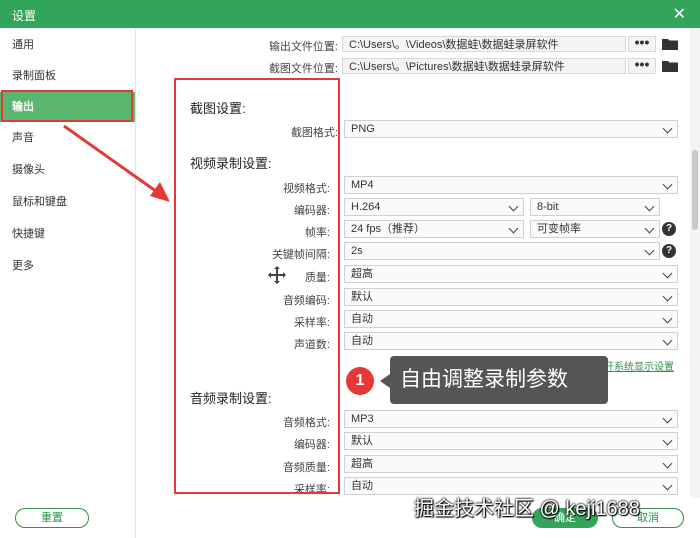 The image size is (700, 538). What do you see at coordinates (366, 207) in the screenshot?
I see `video-encoder-value: H.264` at bounding box center [366, 207].